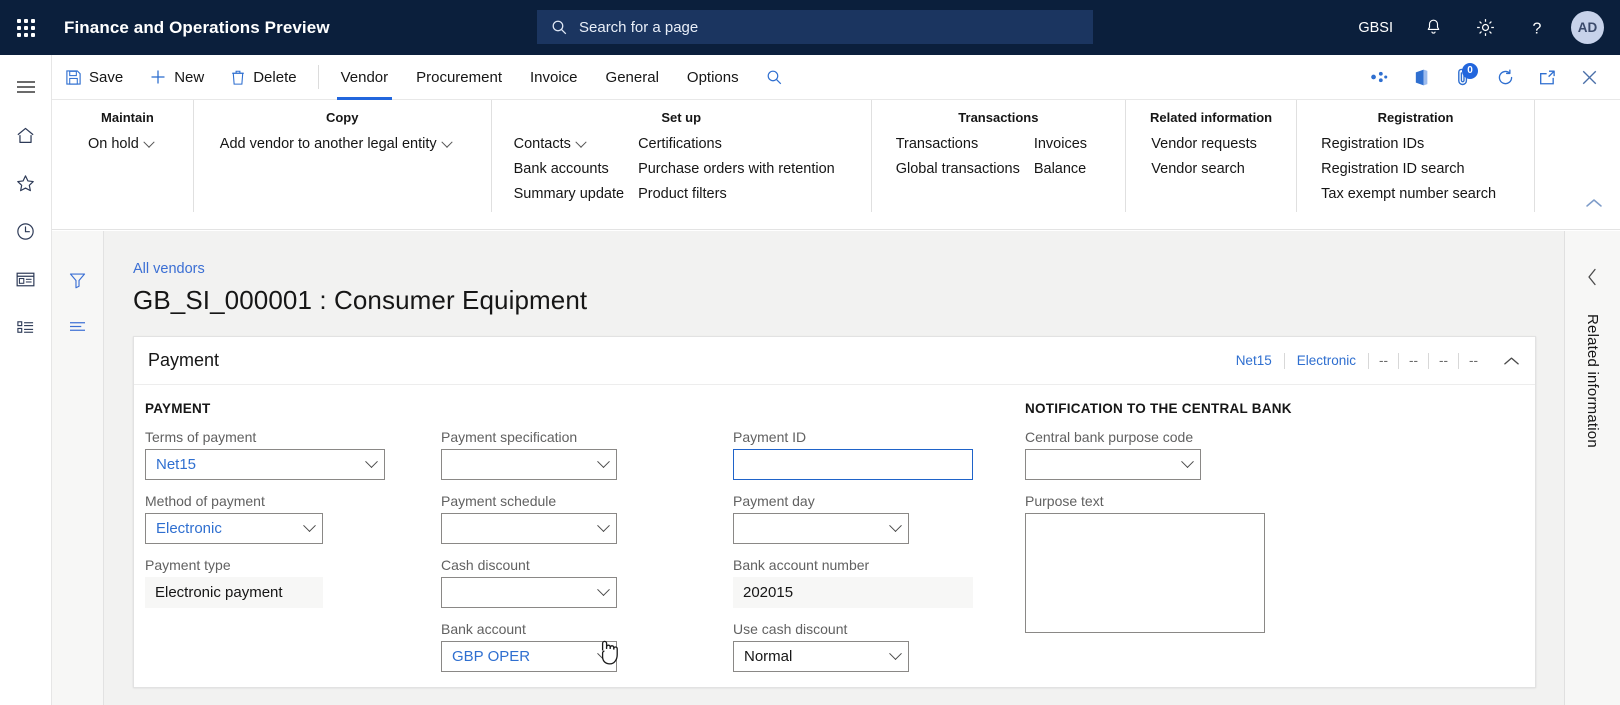 Image resolution: width=1620 pixels, height=705 pixels. Describe the element at coordinates (459, 77) in the screenshot. I see `tab-procurement: Procurement` at that location.